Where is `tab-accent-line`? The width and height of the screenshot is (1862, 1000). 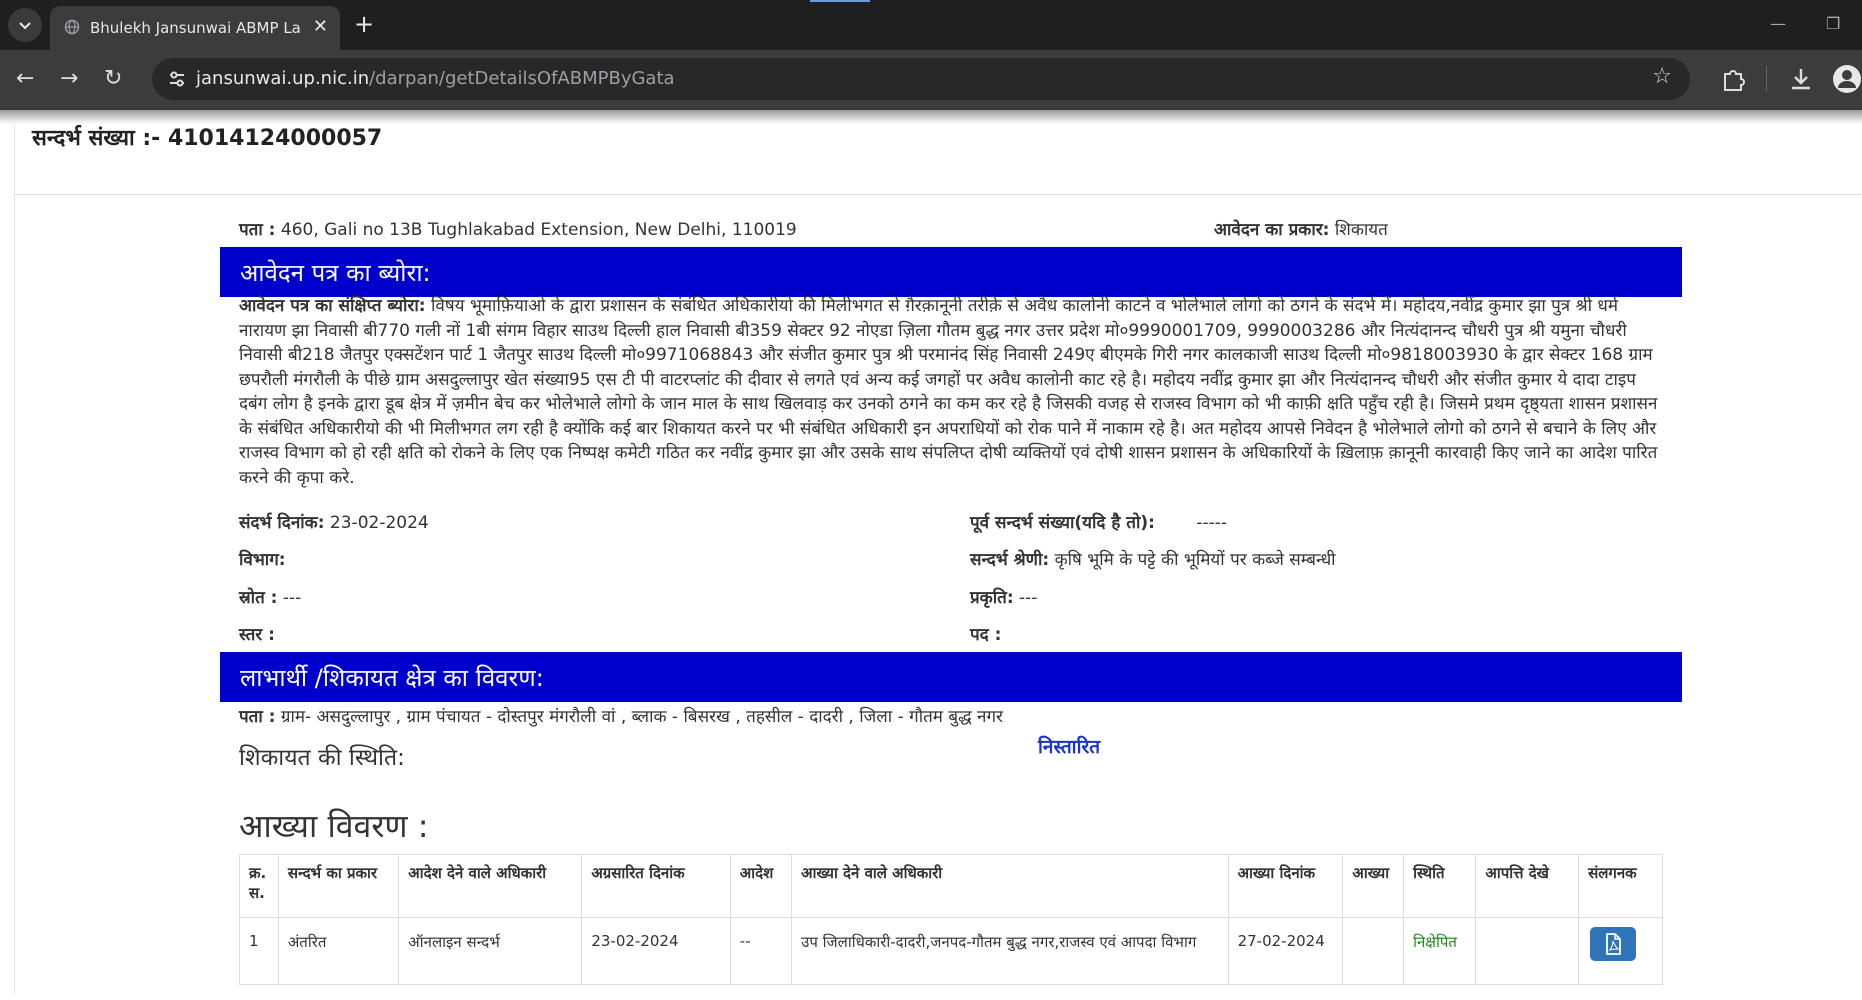
tab-accent-line is located at coordinates (840, 1).